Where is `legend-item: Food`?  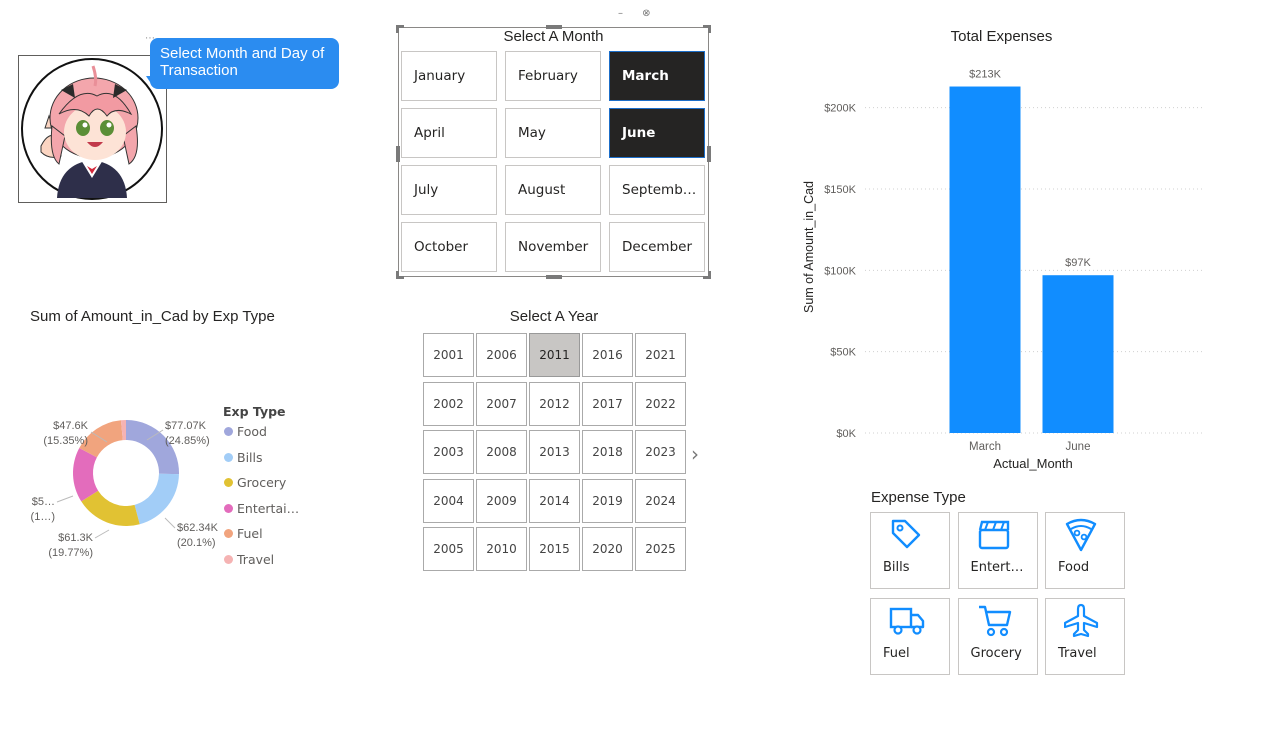
legend-item: Food is located at coordinates (261, 437).